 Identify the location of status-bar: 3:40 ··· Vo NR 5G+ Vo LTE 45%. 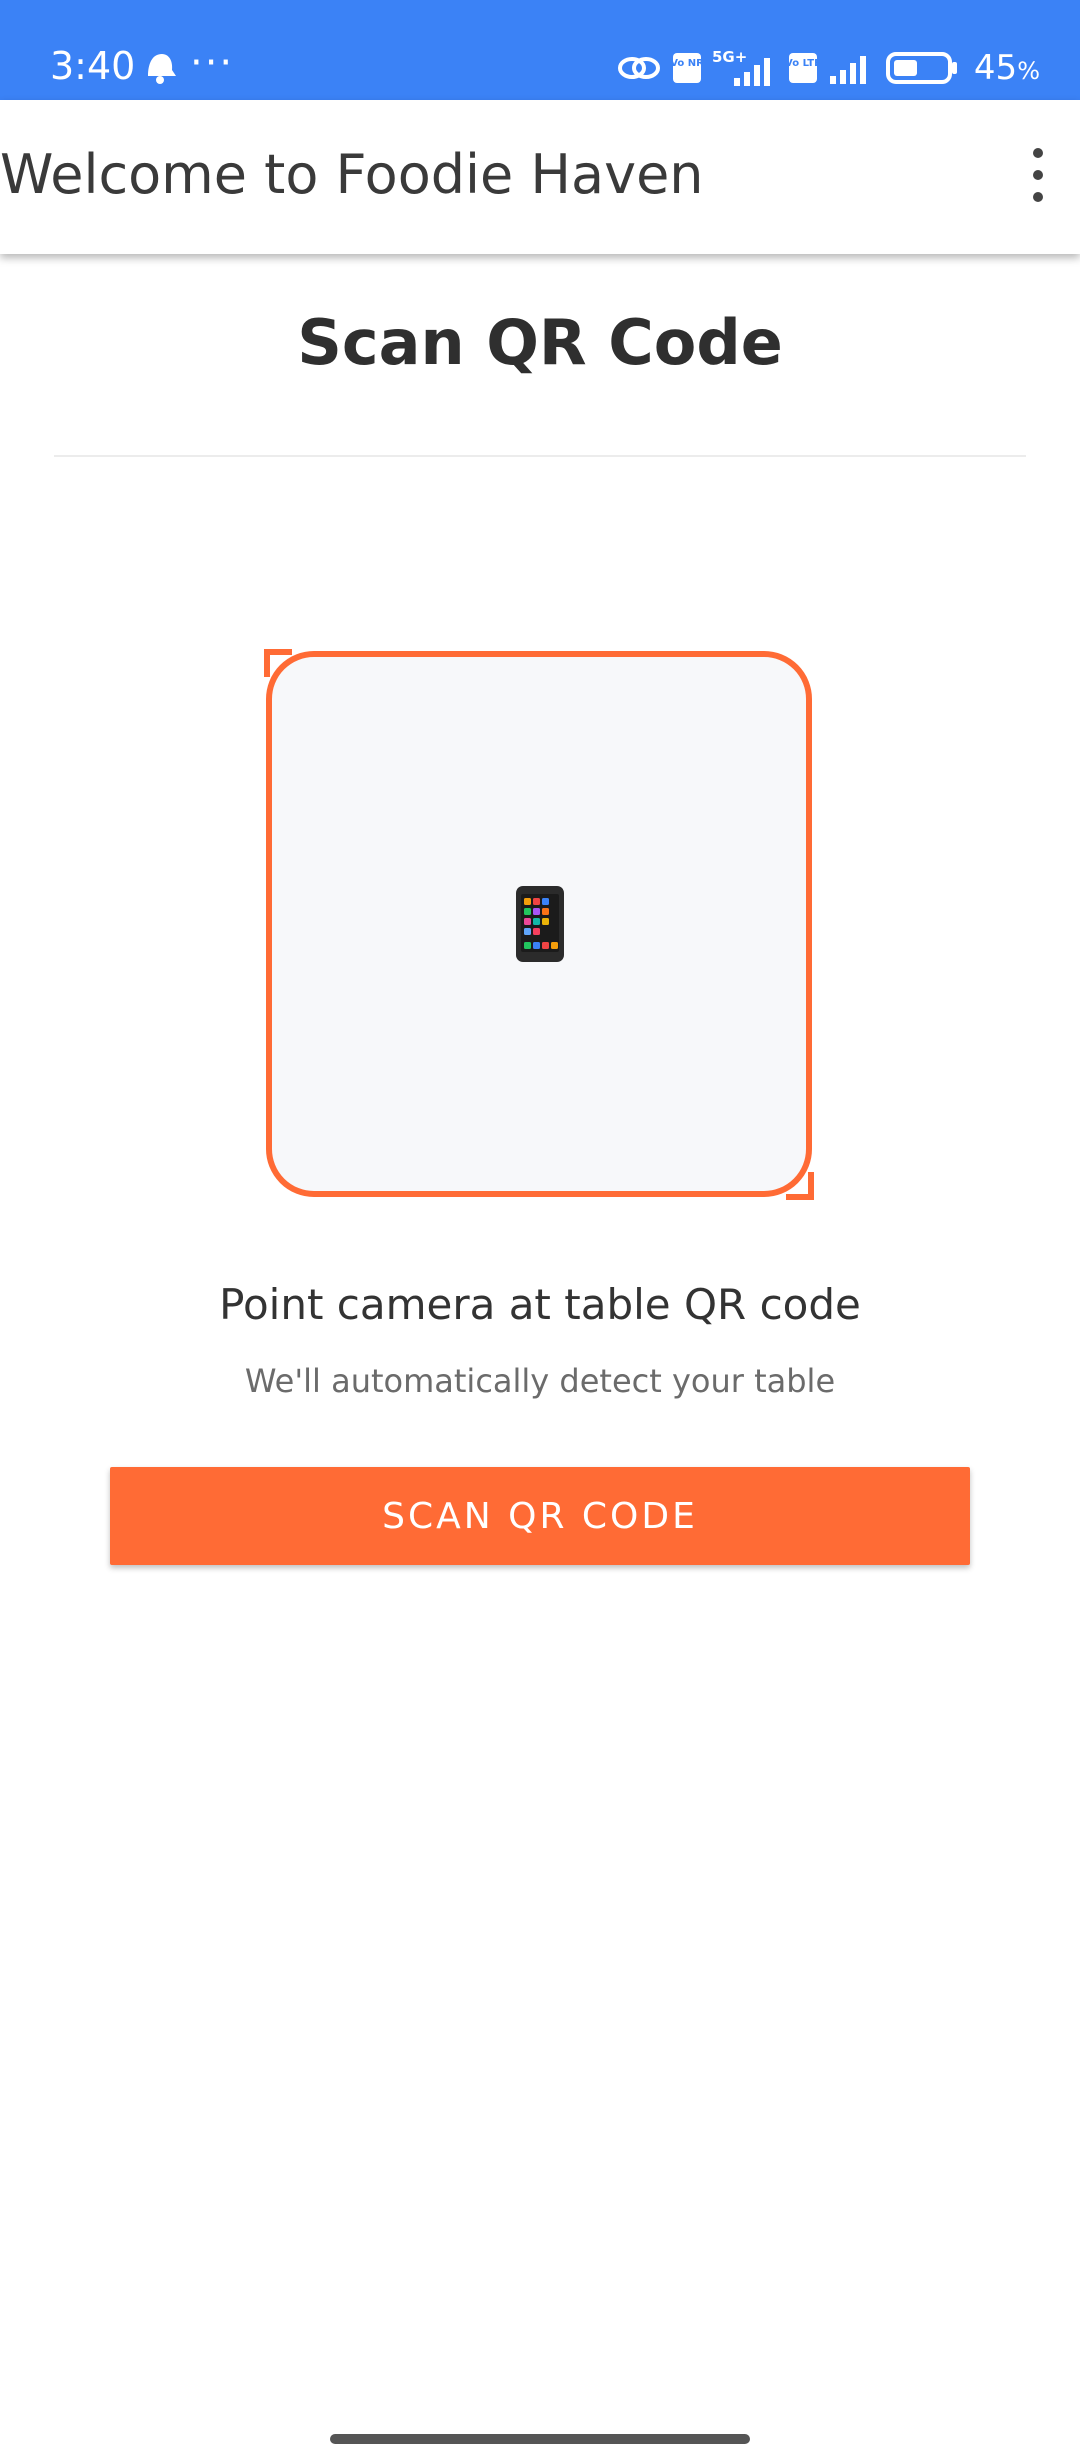
(540, 50).